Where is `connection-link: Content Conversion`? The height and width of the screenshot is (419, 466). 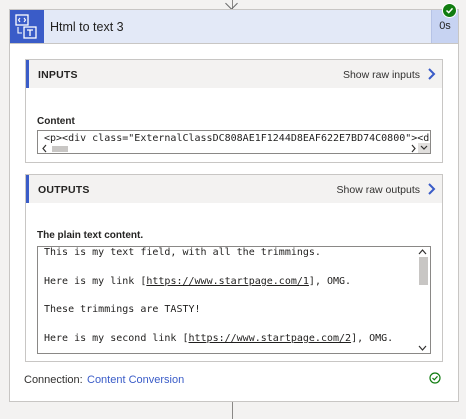
connection-link: Content Conversion is located at coordinates (135, 380).